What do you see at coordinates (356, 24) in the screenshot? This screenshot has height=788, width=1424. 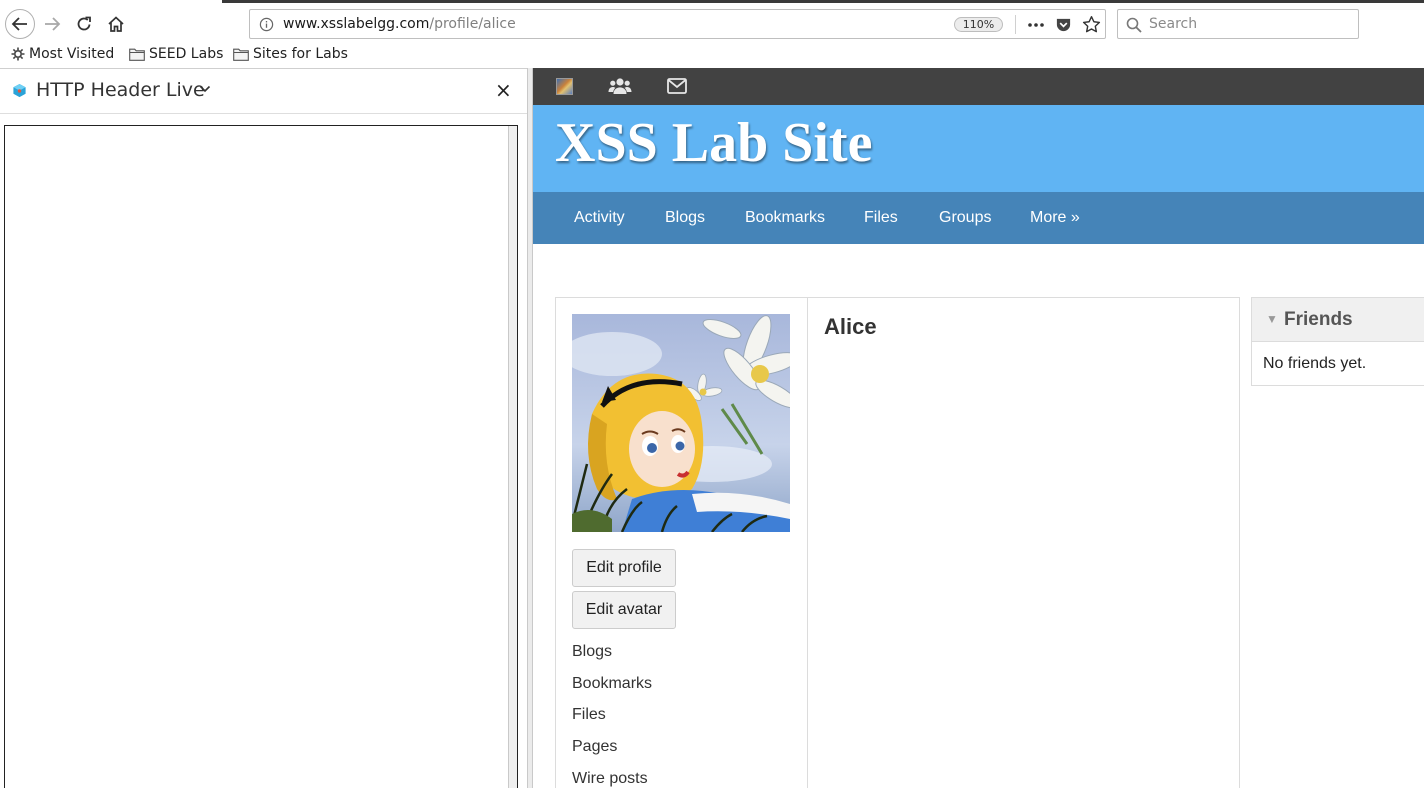 I see `url-host: www.xsslabelgg.com` at bounding box center [356, 24].